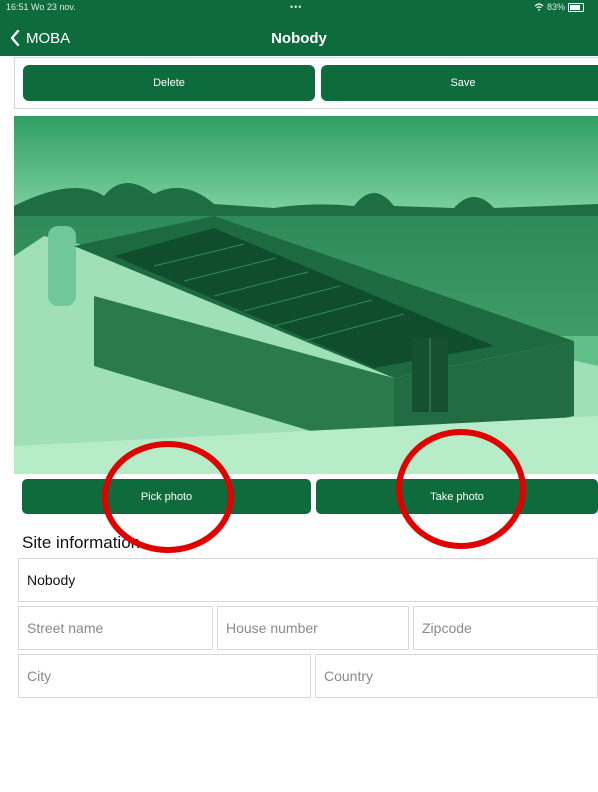 Image resolution: width=598 pixels, height=792 pixels. I want to click on house-number-field: House number, so click(313, 628).